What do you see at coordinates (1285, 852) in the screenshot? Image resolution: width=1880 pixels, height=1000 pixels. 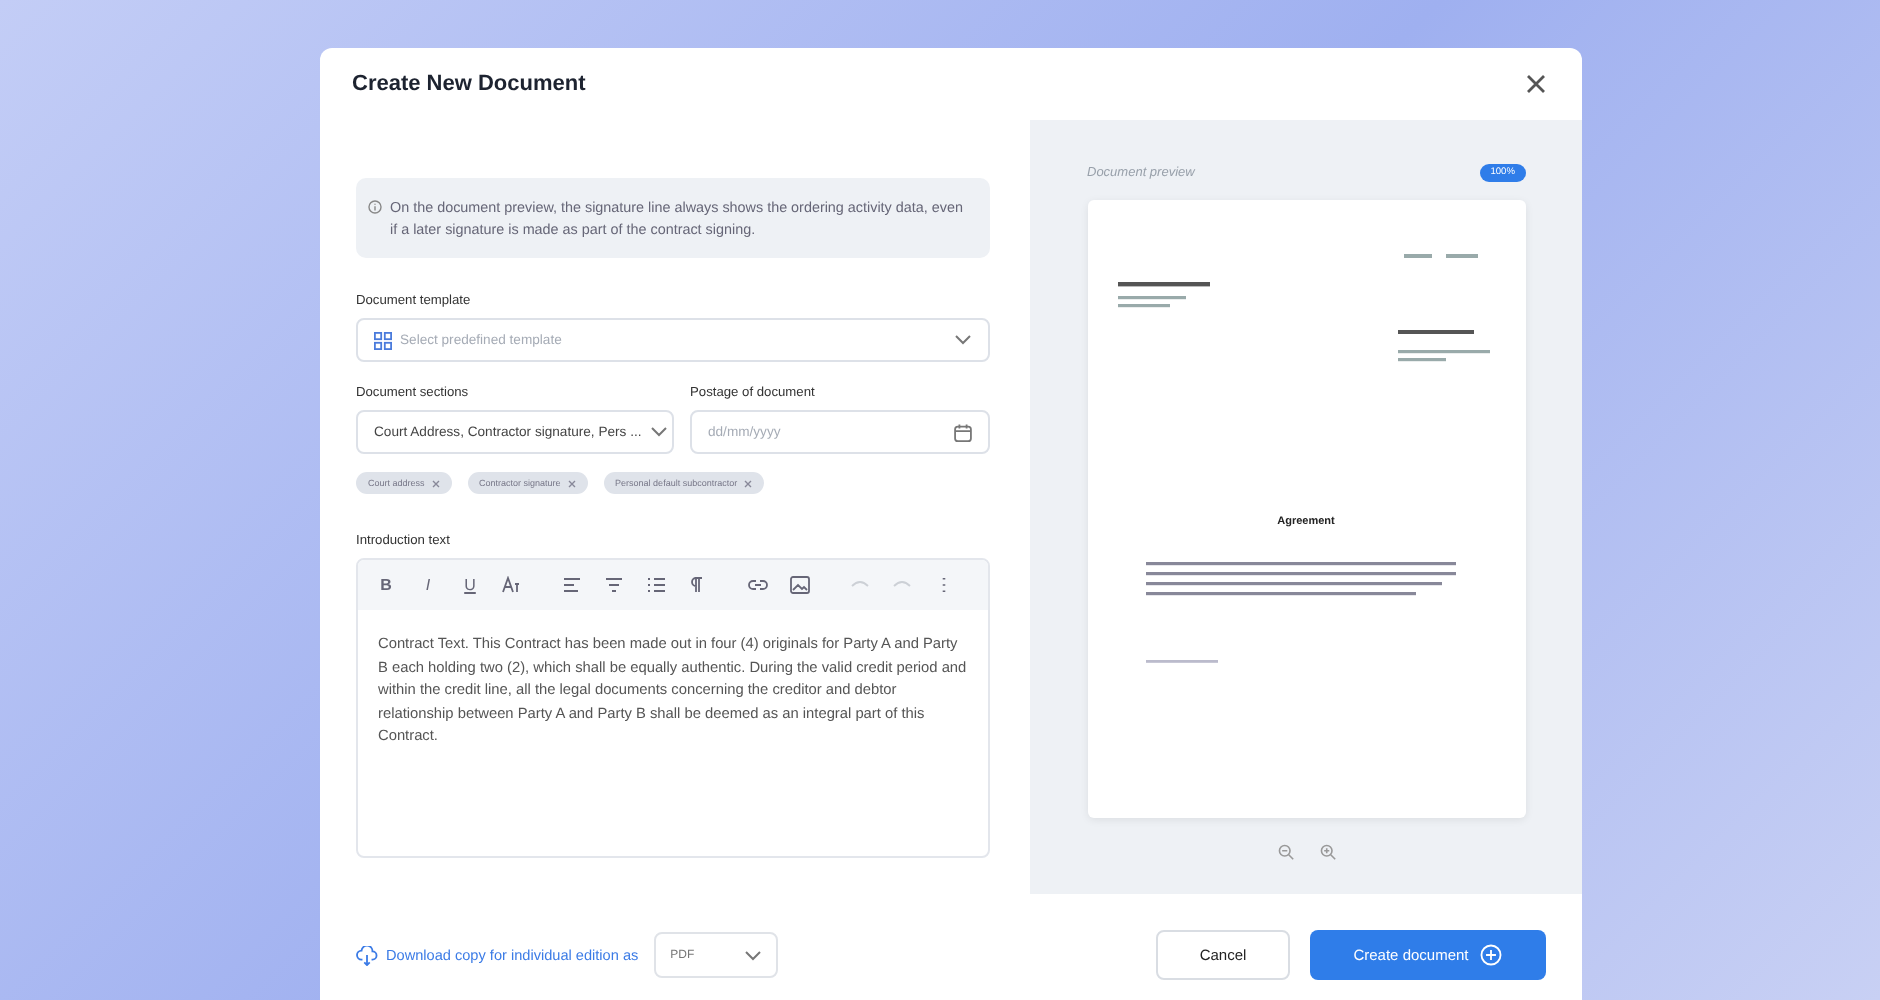 I see `zoom-out-icon` at bounding box center [1285, 852].